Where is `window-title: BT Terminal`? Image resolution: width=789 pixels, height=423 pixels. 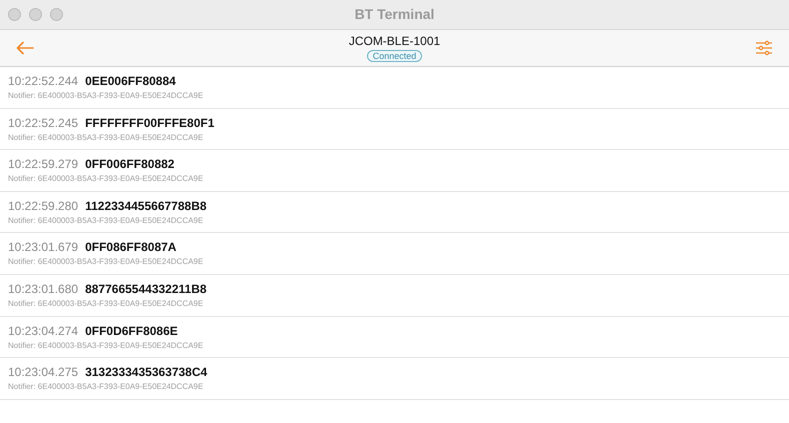
window-title: BT Terminal is located at coordinates (394, 14).